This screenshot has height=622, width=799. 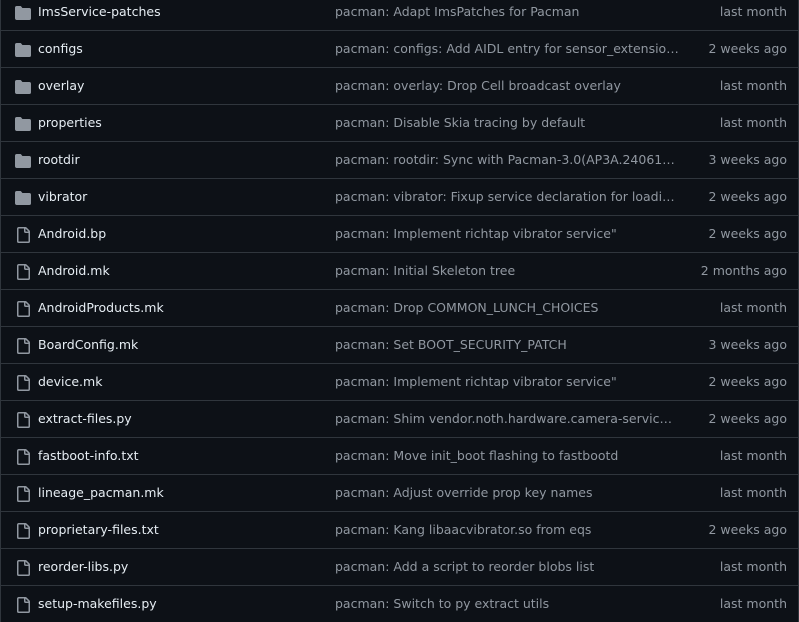 What do you see at coordinates (507, 123) in the screenshot?
I see `commit-message-link: pacman: Disable Skia tracing by default` at bounding box center [507, 123].